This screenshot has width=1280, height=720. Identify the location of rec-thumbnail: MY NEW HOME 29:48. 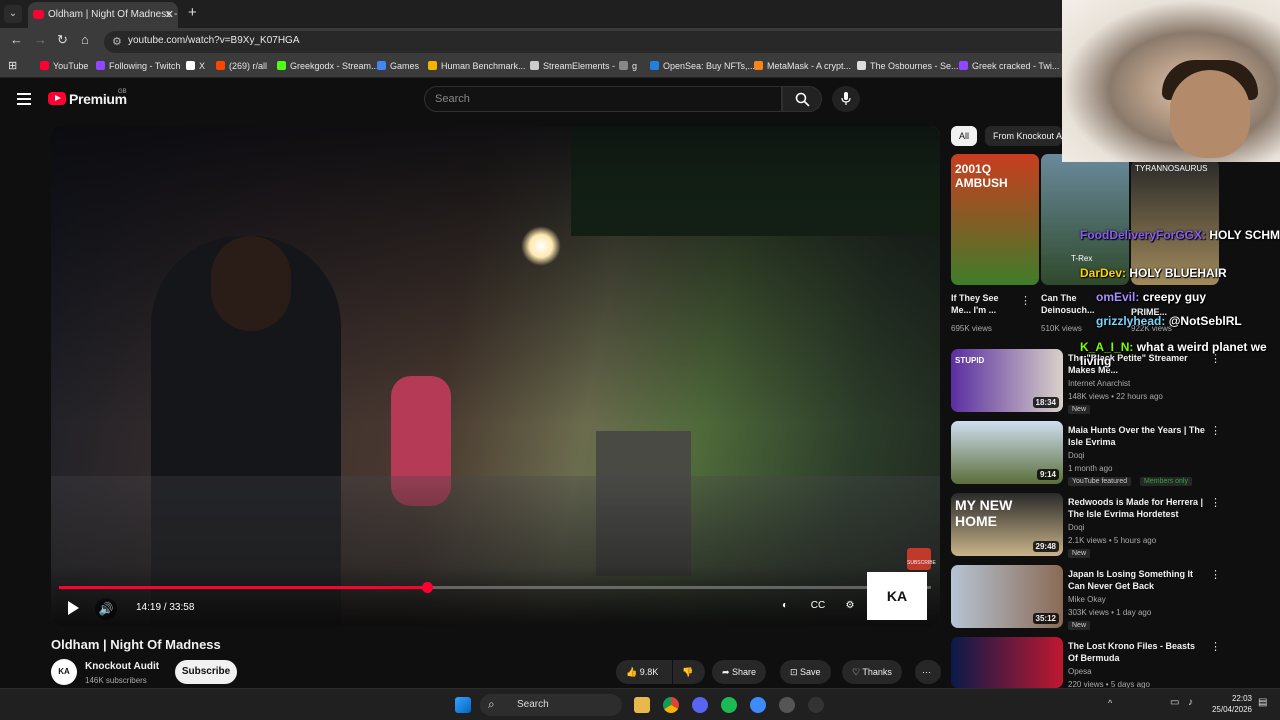
(1007, 524).